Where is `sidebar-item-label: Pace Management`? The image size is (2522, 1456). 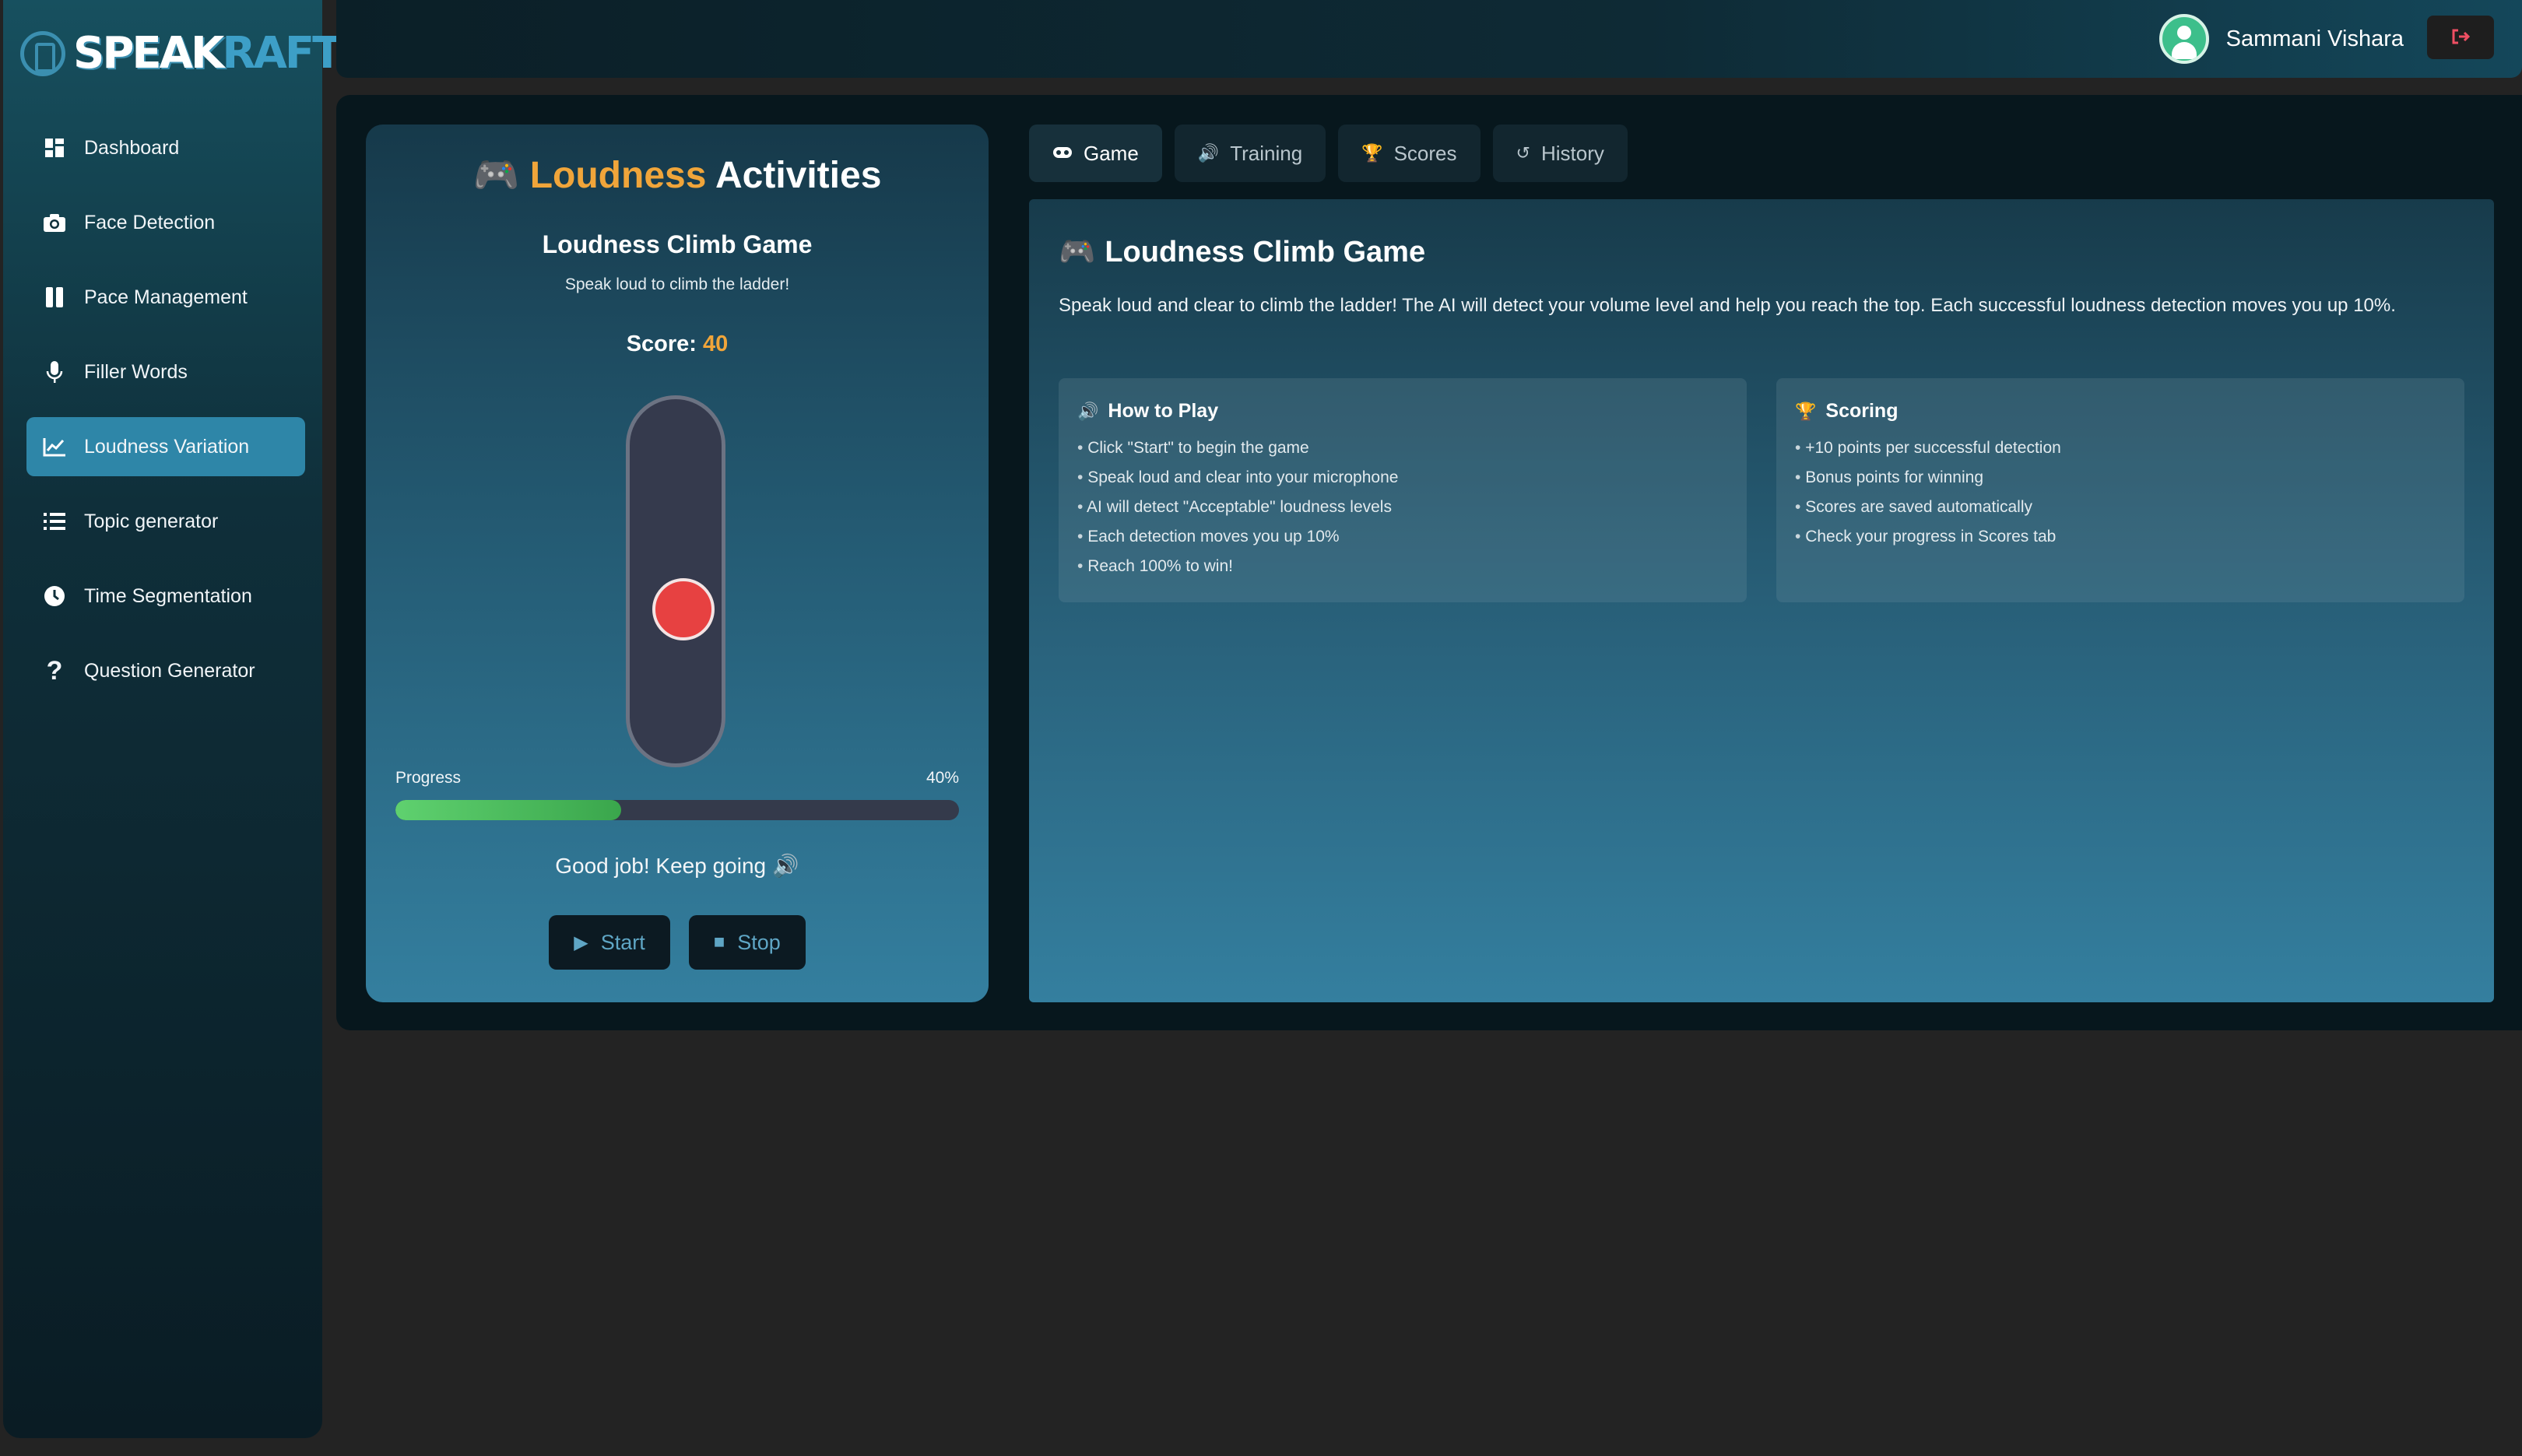
sidebar-item-label: Pace Management is located at coordinates (166, 297).